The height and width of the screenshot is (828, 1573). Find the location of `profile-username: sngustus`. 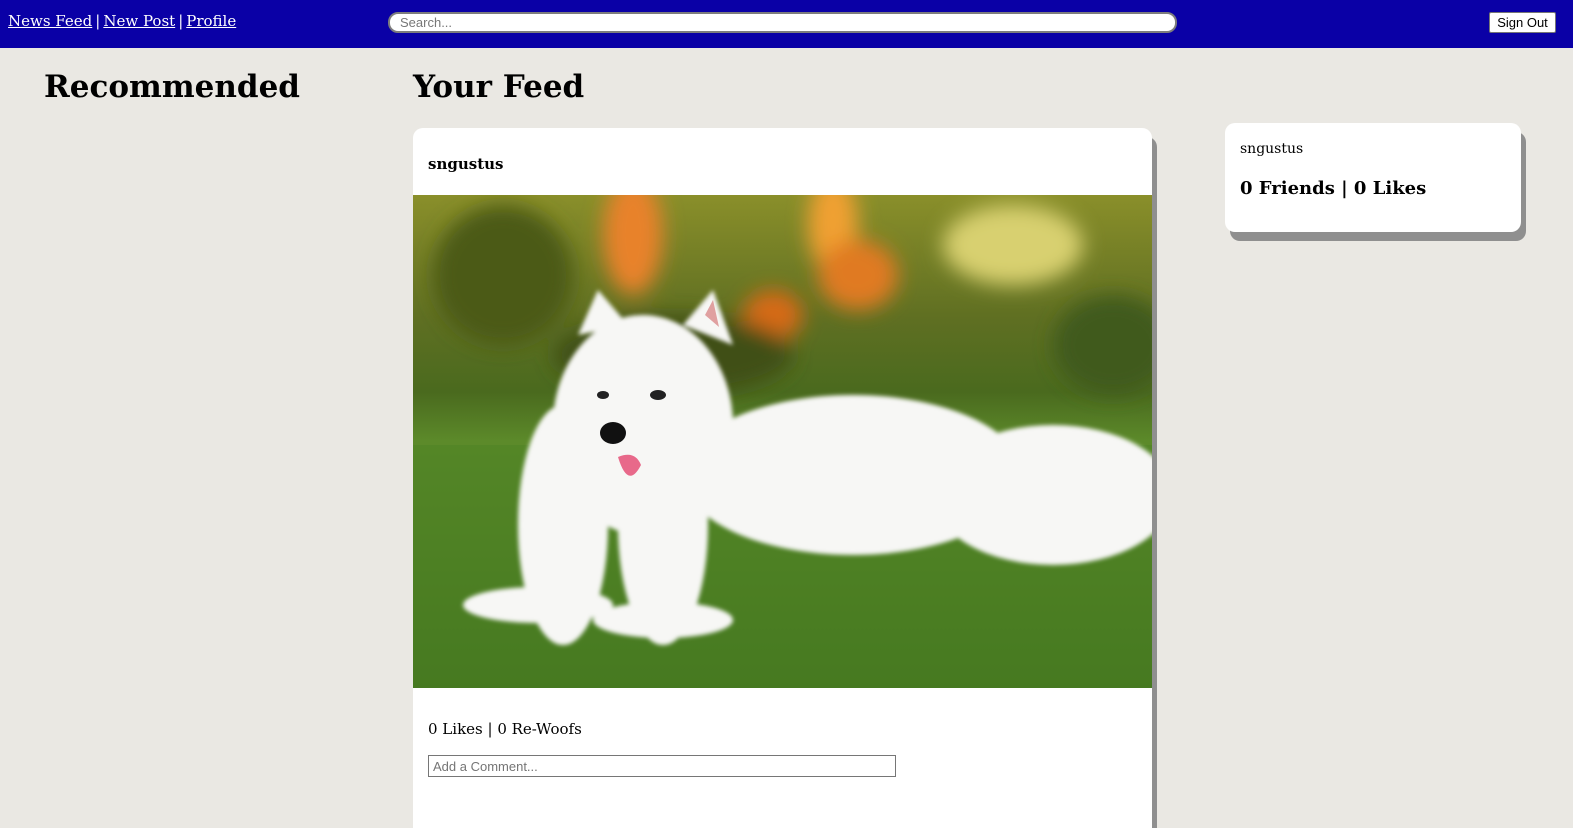

profile-username: sngustus is located at coordinates (1272, 149).